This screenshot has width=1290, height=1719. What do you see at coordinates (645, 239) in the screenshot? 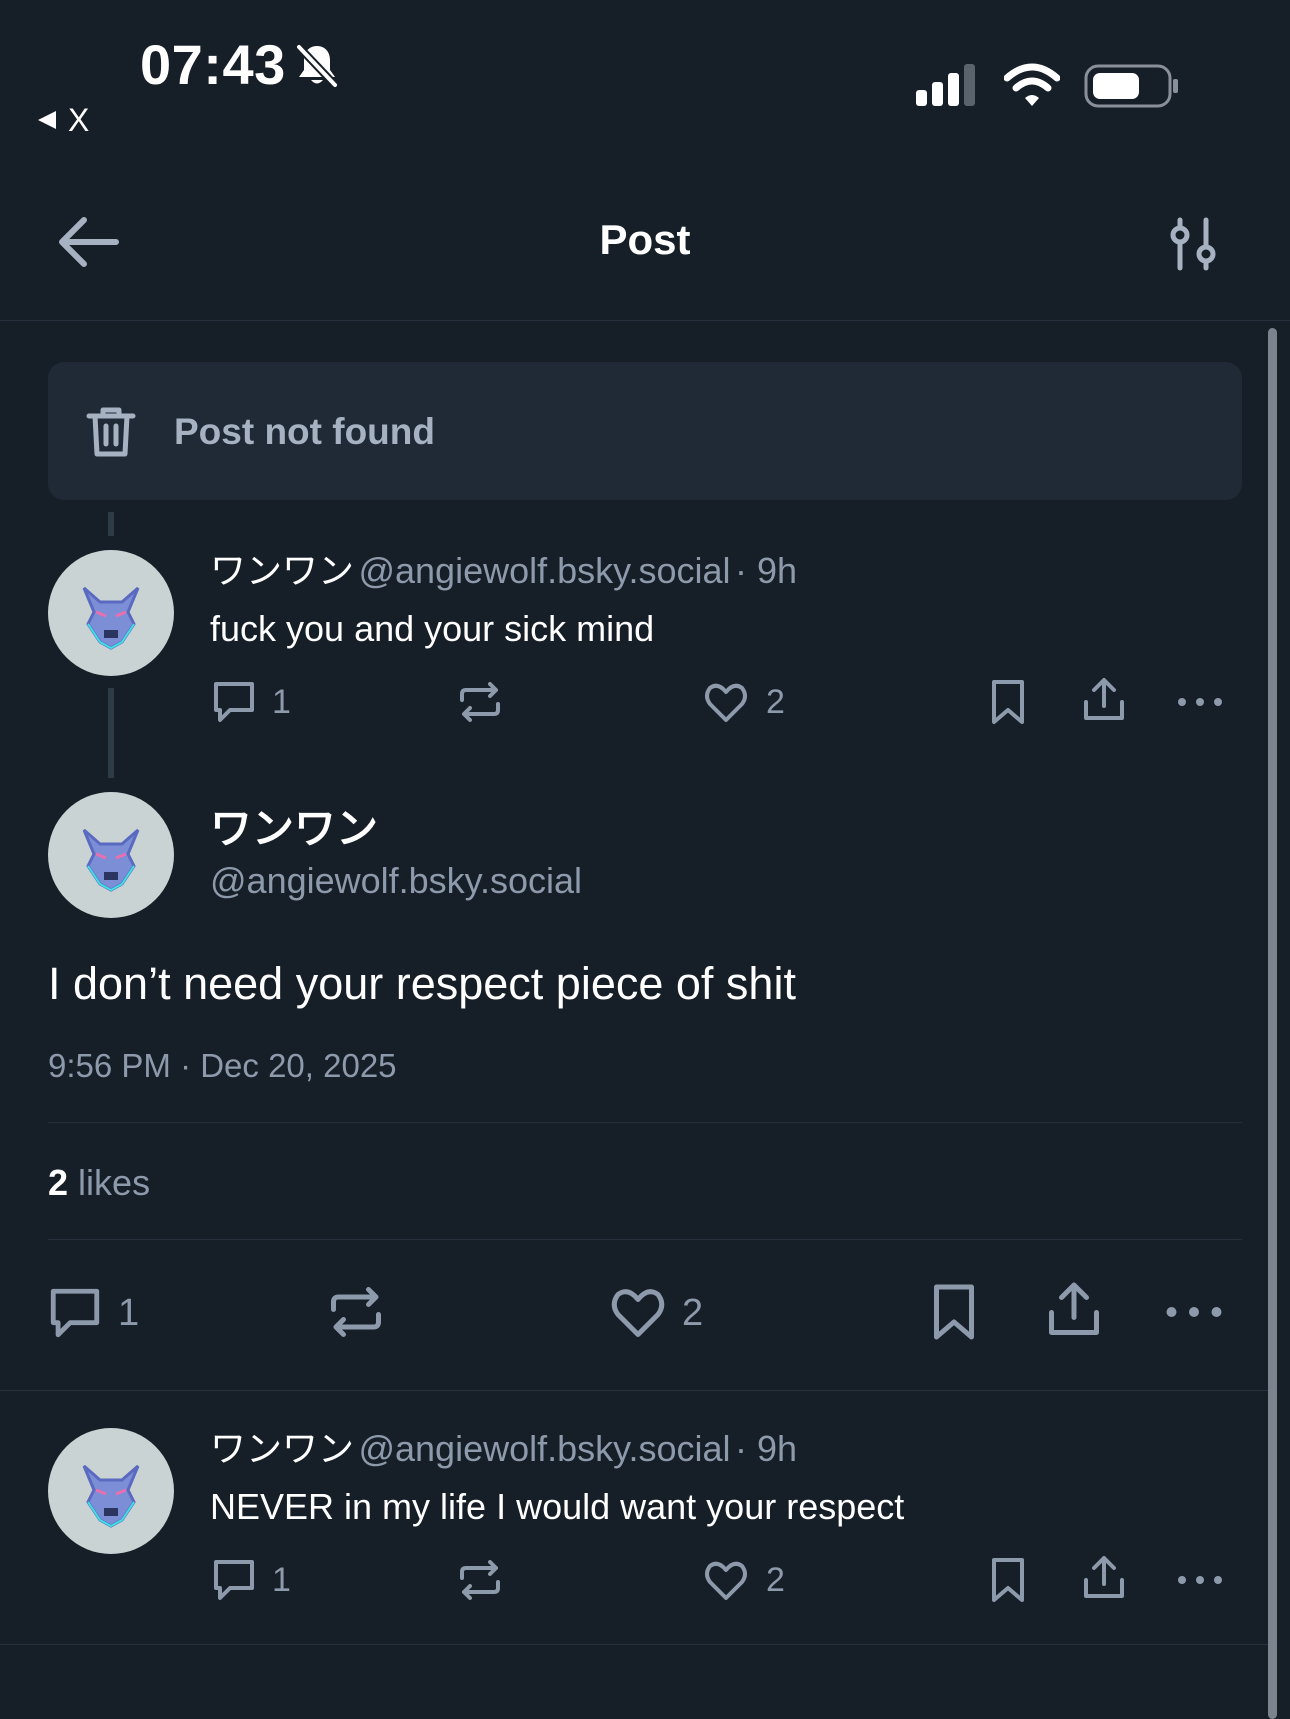
I see `page-title: Post` at bounding box center [645, 239].